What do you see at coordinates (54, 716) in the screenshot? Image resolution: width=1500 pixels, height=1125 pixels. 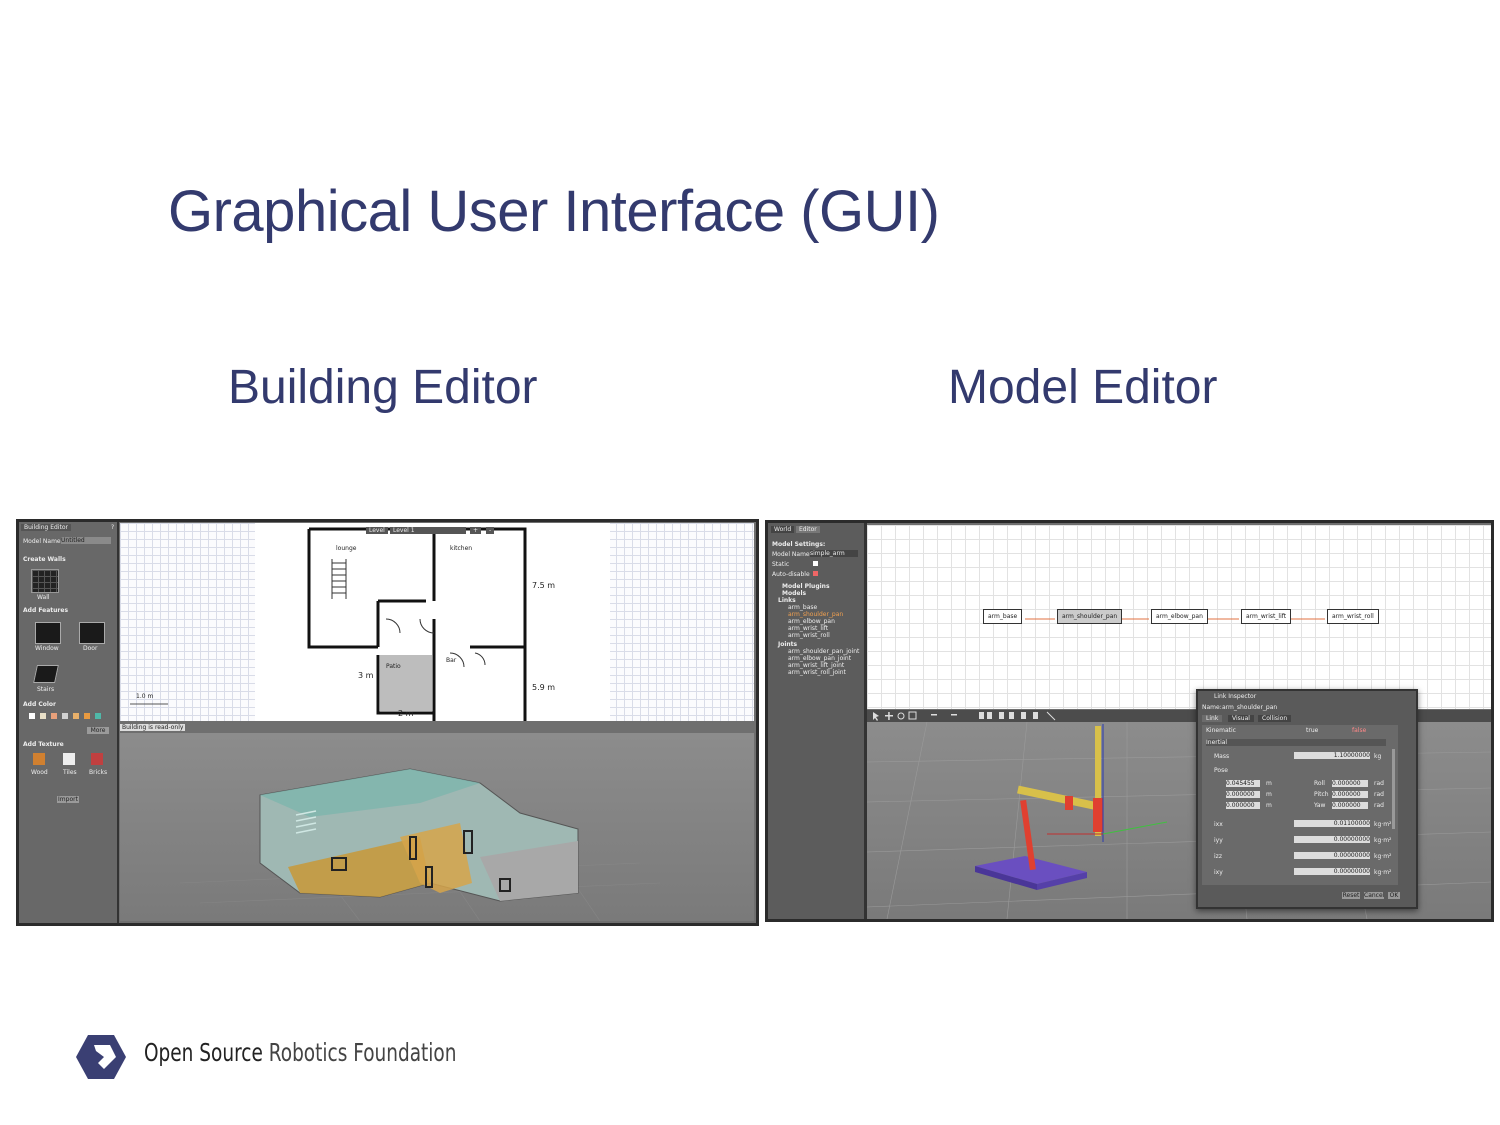 I see `color-swatch-salmon` at bounding box center [54, 716].